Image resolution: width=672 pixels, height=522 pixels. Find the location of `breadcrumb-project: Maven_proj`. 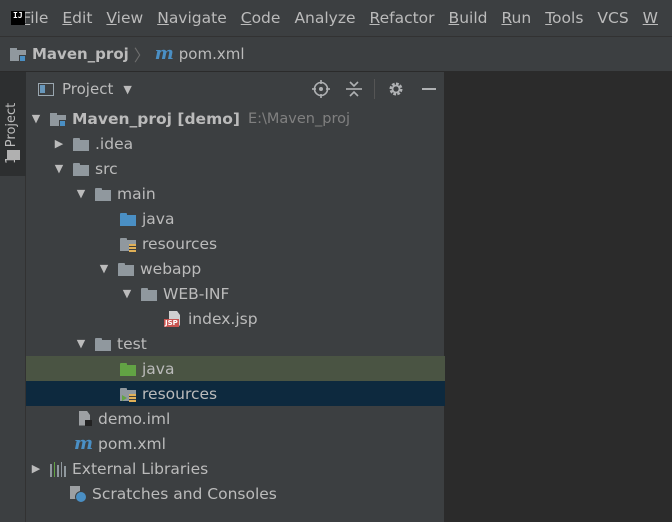

breadcrumb-project: Maven_proj is located at coordinates (69, 54).